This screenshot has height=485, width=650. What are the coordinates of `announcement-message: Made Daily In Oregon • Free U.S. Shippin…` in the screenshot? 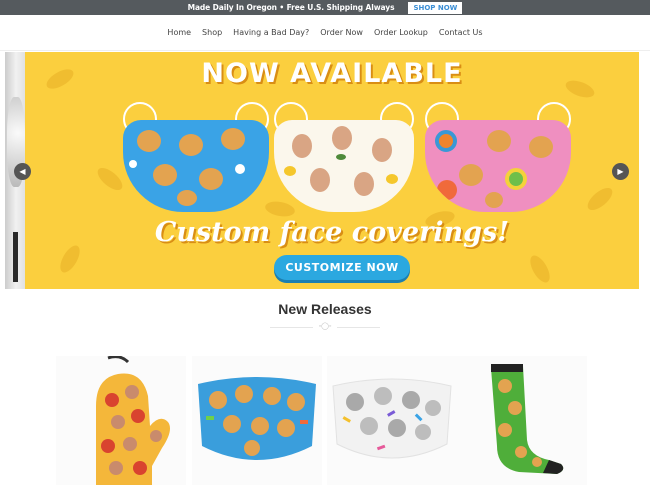 It's located at (291, 7).